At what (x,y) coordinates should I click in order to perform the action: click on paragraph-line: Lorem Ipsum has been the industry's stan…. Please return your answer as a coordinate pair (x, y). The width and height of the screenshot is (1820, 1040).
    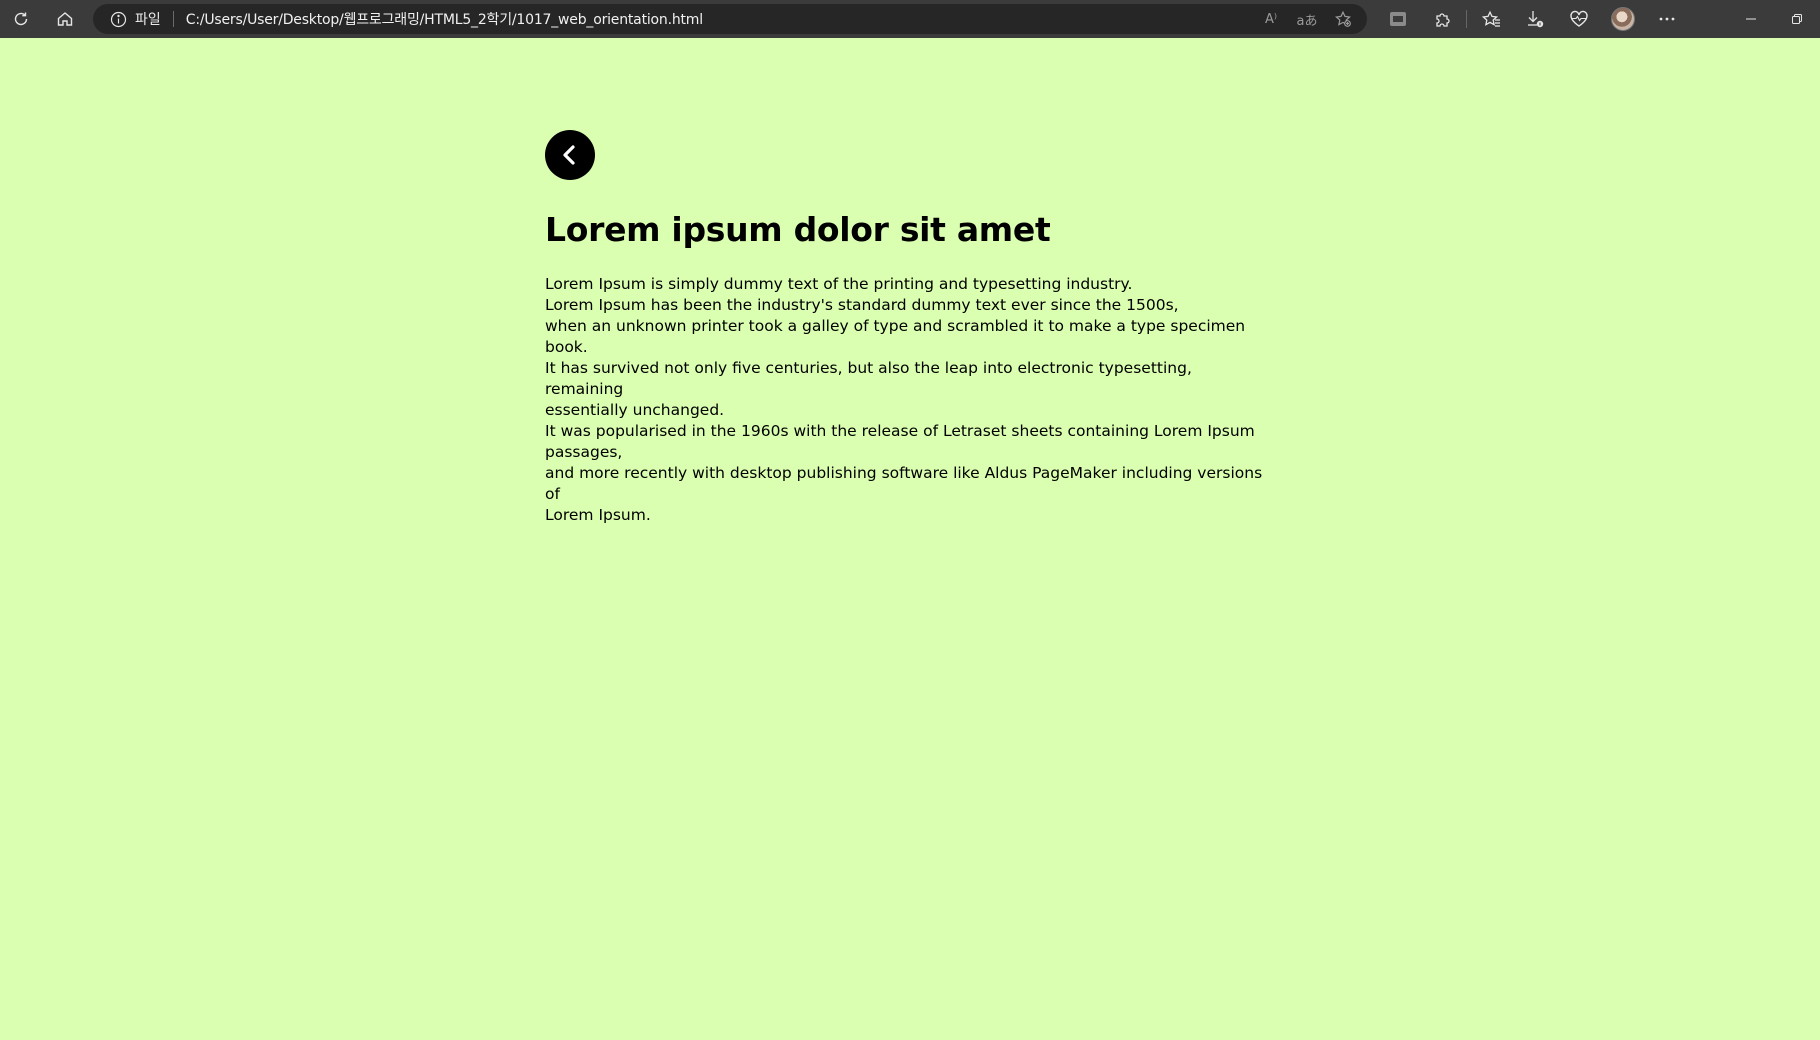
    Looking at the image, I should click on (862, 305).